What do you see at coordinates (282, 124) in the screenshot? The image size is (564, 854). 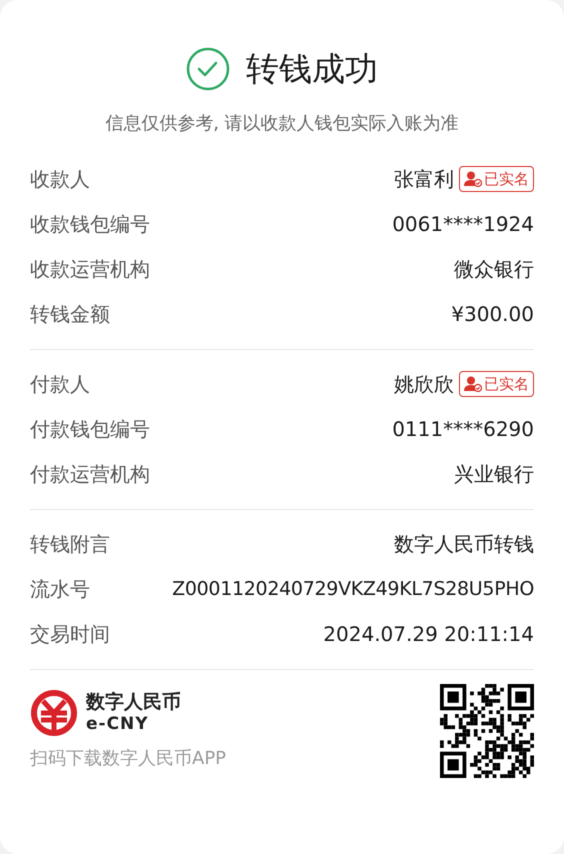 I see `disclaimer-text: 信息仅供参考, 请以收款人钱包实际入账为准` at bounding box center [282, 124].